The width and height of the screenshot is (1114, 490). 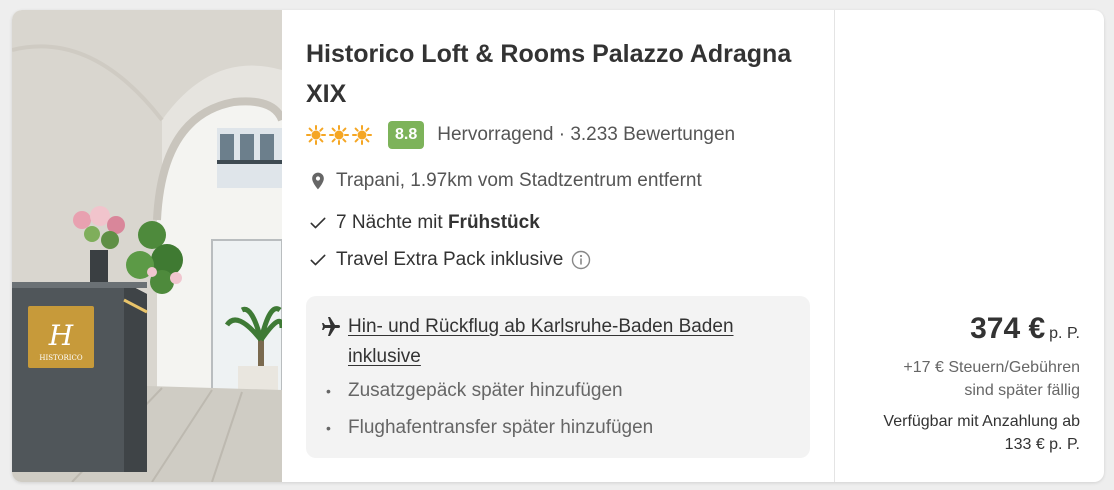 I want to click on hotel-sign-monogram: H, so click(x=61, y=335).